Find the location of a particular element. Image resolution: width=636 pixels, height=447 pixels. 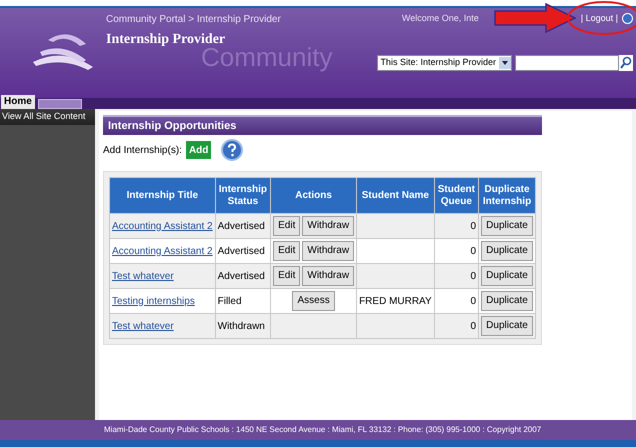

caret-icon is located at coordinates (505, 62).